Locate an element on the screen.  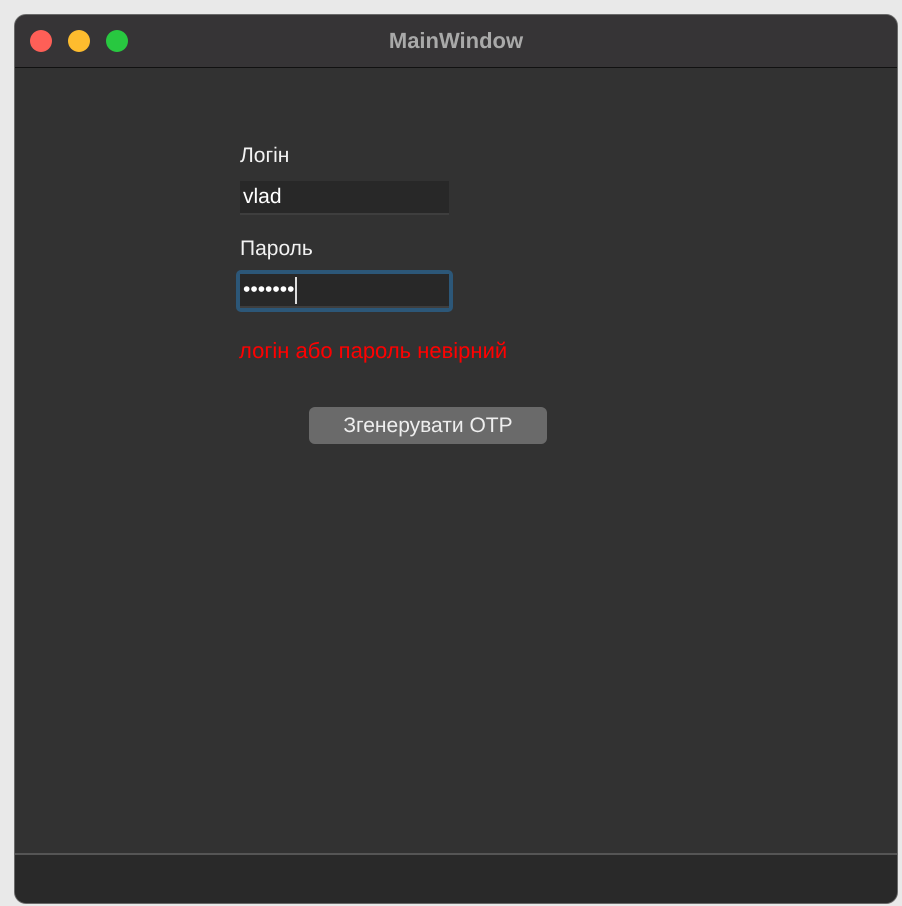
zoom-button is located at coordinates (117, 41).